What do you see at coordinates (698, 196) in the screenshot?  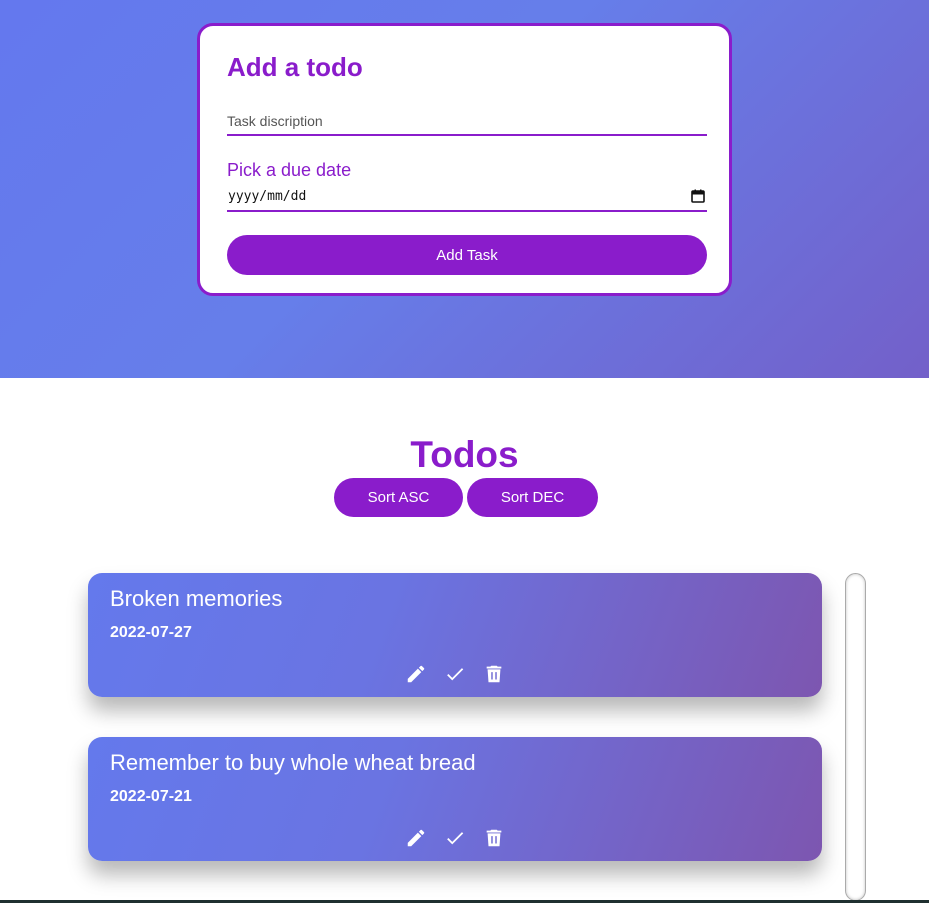 I see `calendar-icon` at bounding box center [698, 196].